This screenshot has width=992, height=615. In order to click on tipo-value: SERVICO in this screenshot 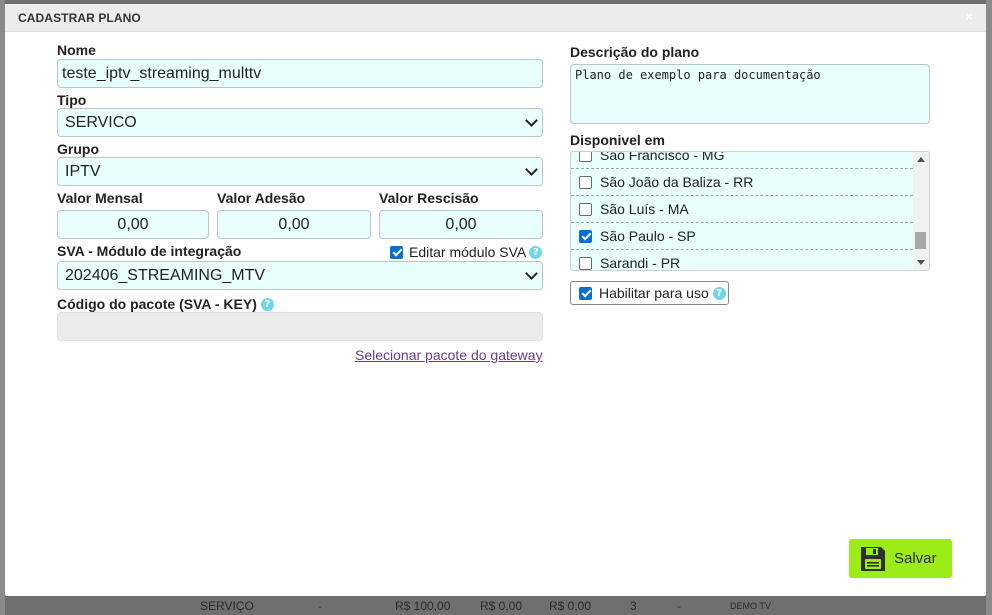, I will do `click(101, 122)`.